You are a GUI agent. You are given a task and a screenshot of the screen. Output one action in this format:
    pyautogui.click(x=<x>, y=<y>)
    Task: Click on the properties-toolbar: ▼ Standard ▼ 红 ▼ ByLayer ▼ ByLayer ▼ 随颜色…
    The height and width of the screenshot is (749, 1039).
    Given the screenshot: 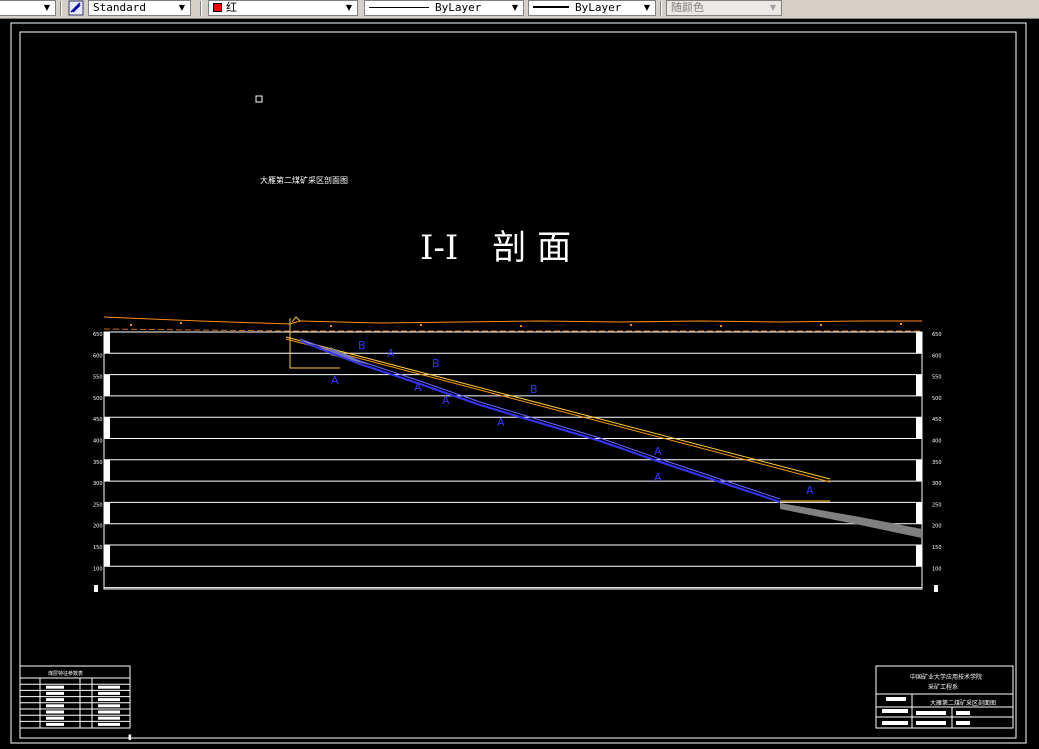 What is the action you would take?
    pyautogui.click(x=519, y=9)
    